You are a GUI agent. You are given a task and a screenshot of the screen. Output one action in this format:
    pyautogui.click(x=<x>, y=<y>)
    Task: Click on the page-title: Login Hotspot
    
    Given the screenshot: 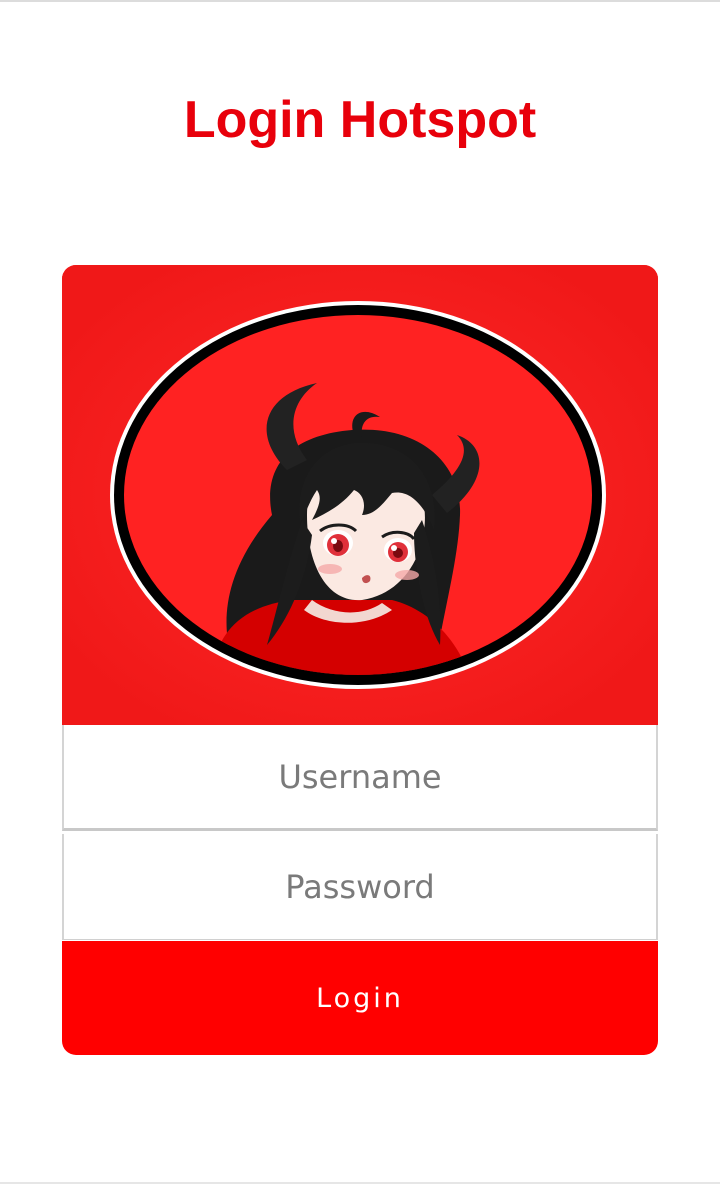 What is the action you would take?
    pyautogui.click(x=360, y=120)
    